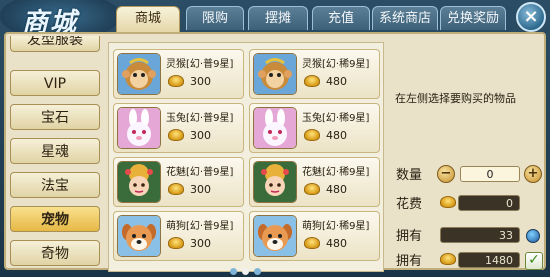 The width and height of the screenshot is (550, 277). Describe the element at coordinates (314, 182) in the screenshot. I see `item-card: 花魅[幻·稀9星] 480` at that location.